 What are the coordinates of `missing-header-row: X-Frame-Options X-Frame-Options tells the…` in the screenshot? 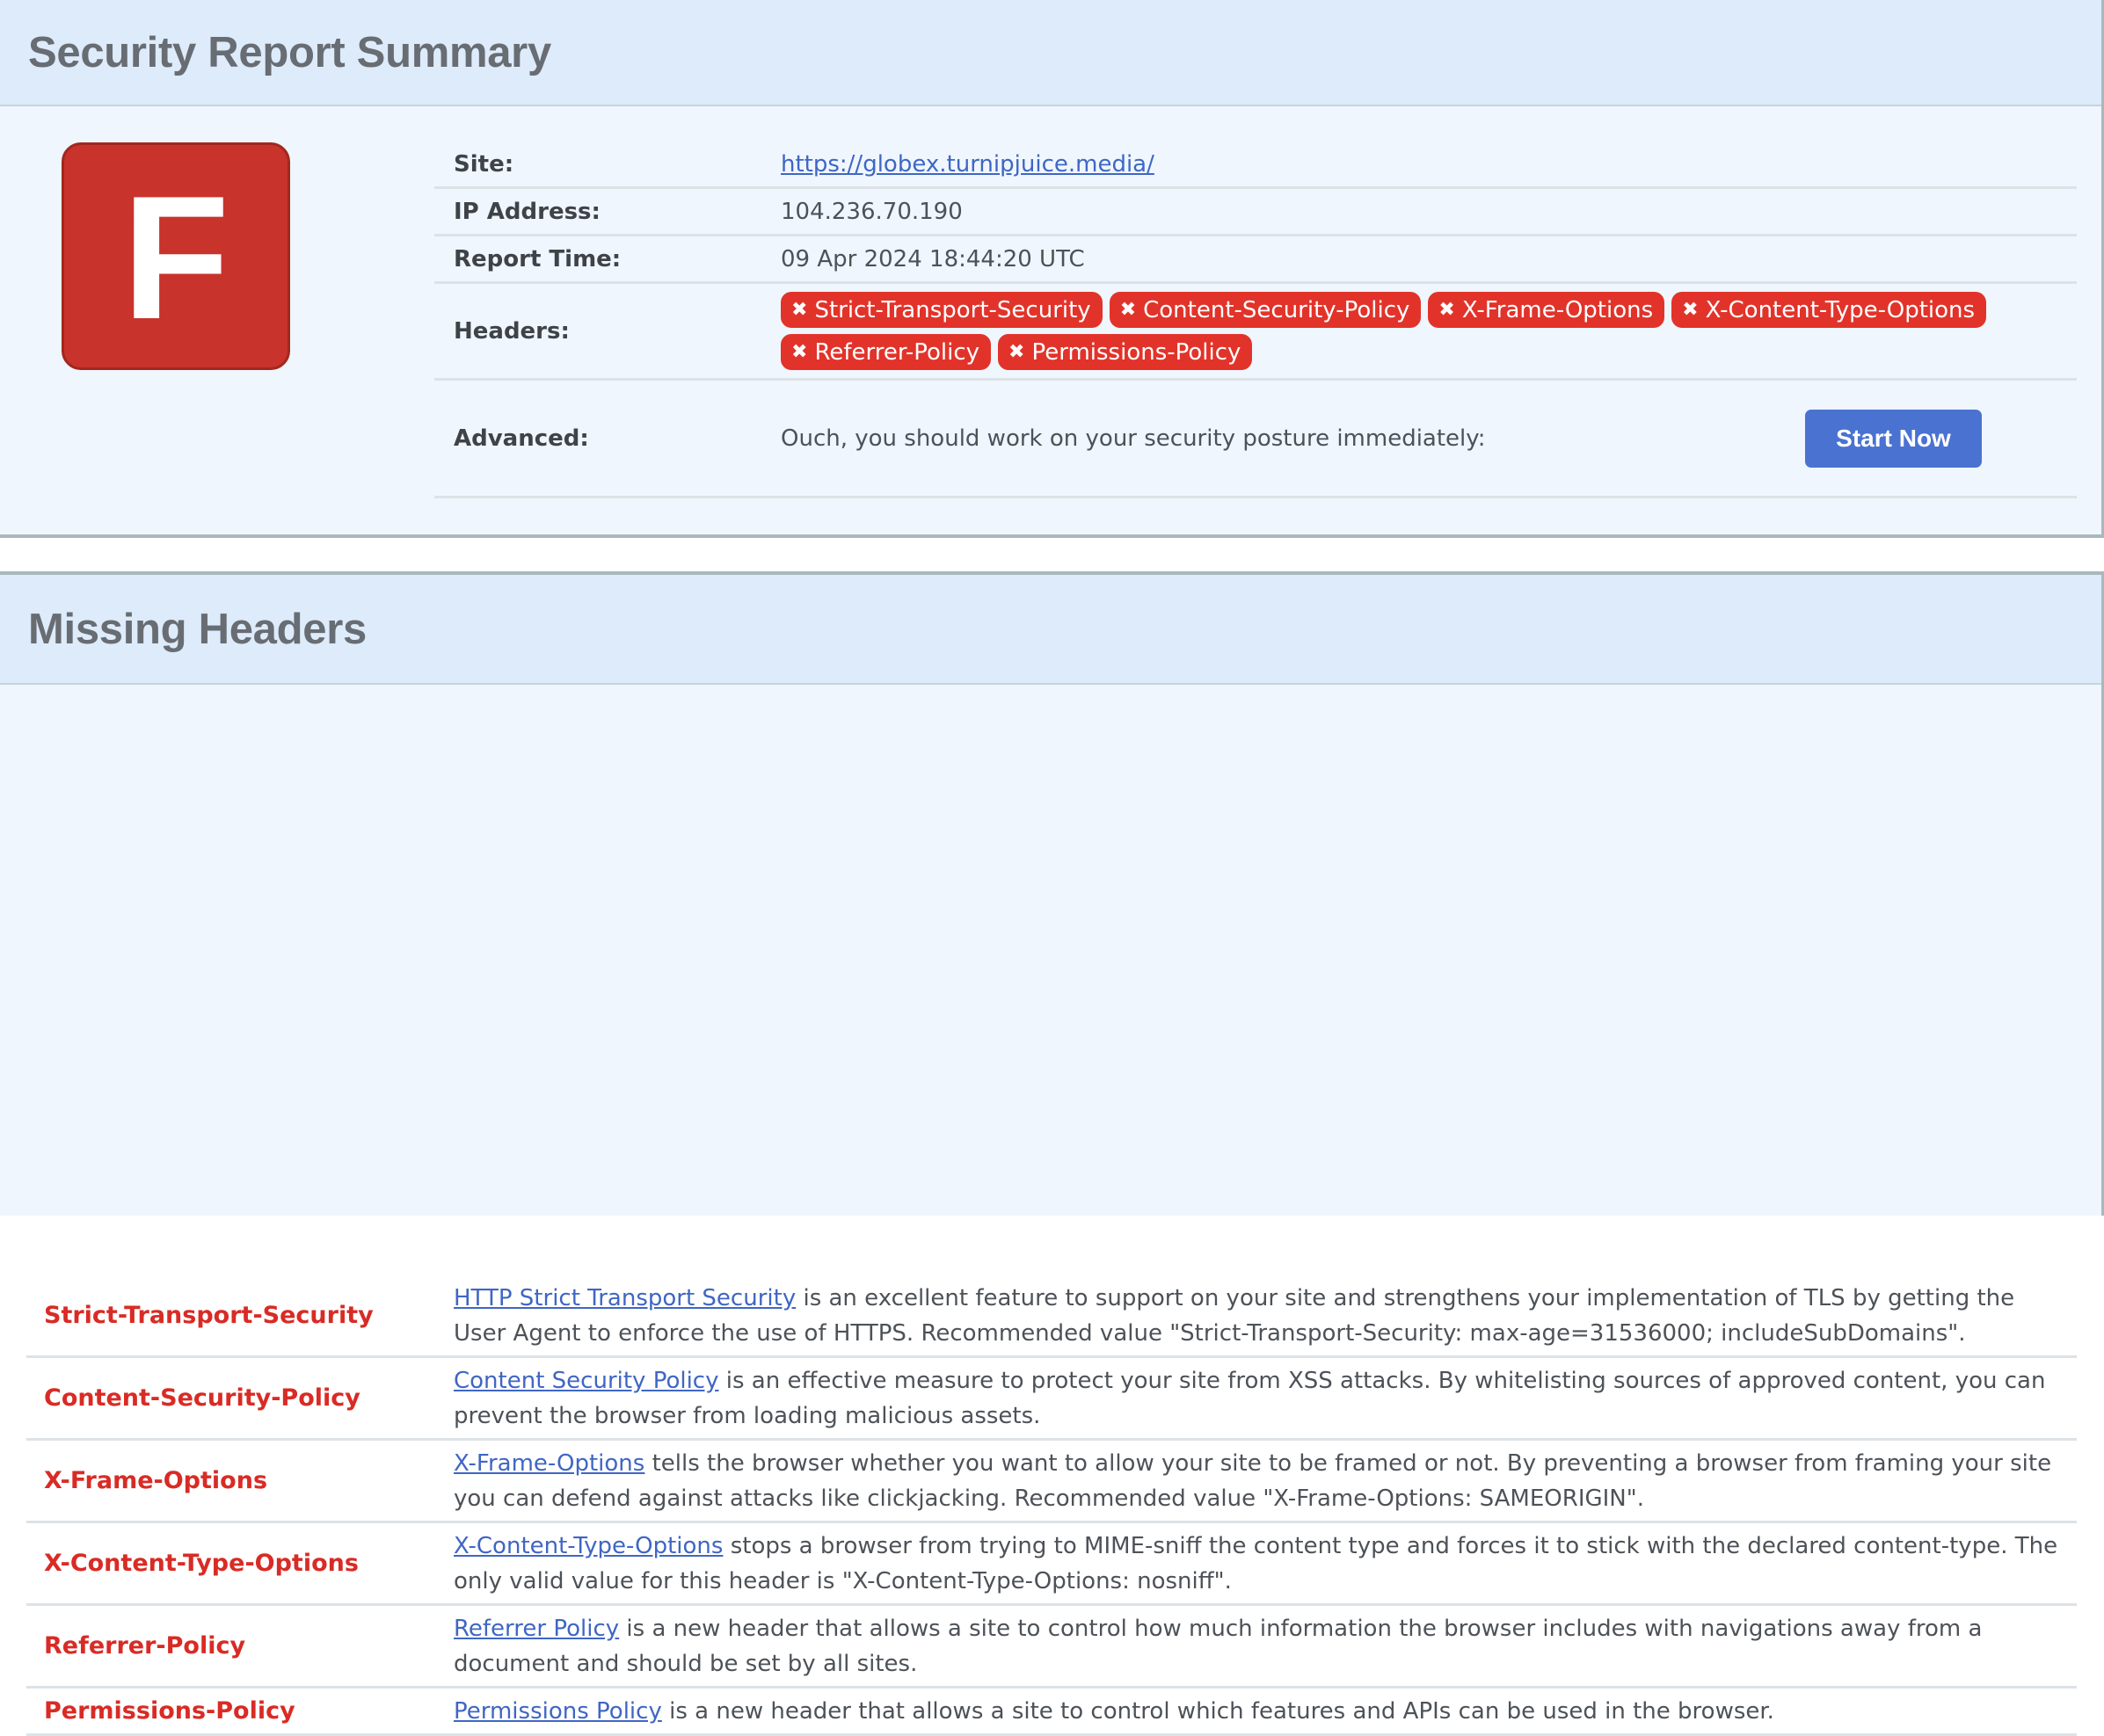 It's located at (1051, 1482).